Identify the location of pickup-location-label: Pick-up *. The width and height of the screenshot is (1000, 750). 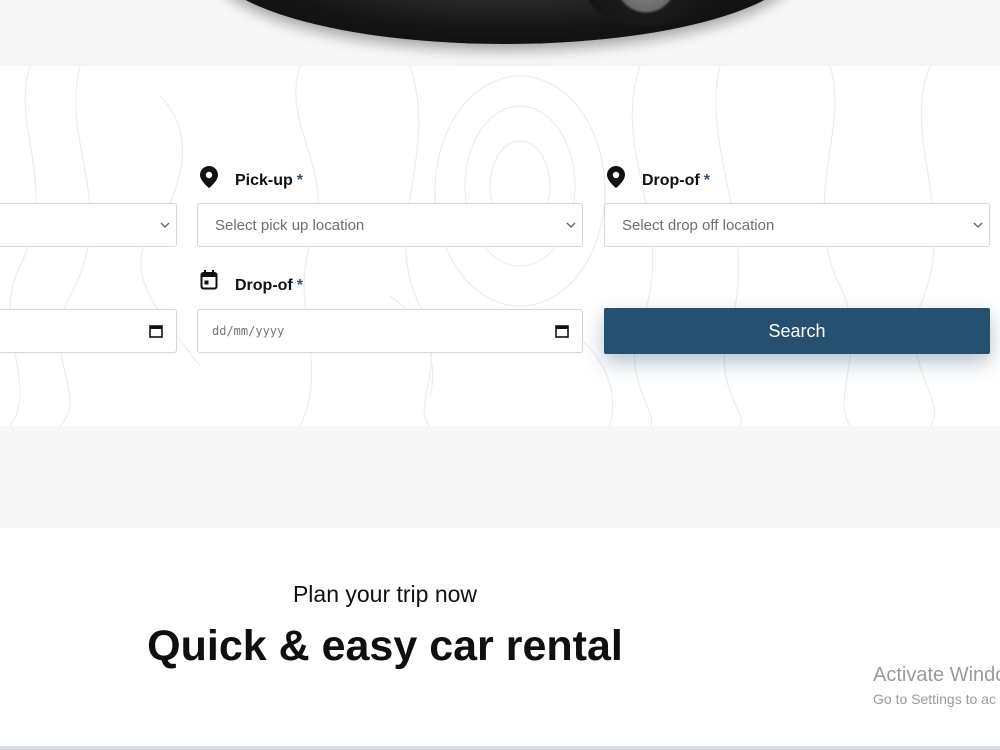
(269, 181).